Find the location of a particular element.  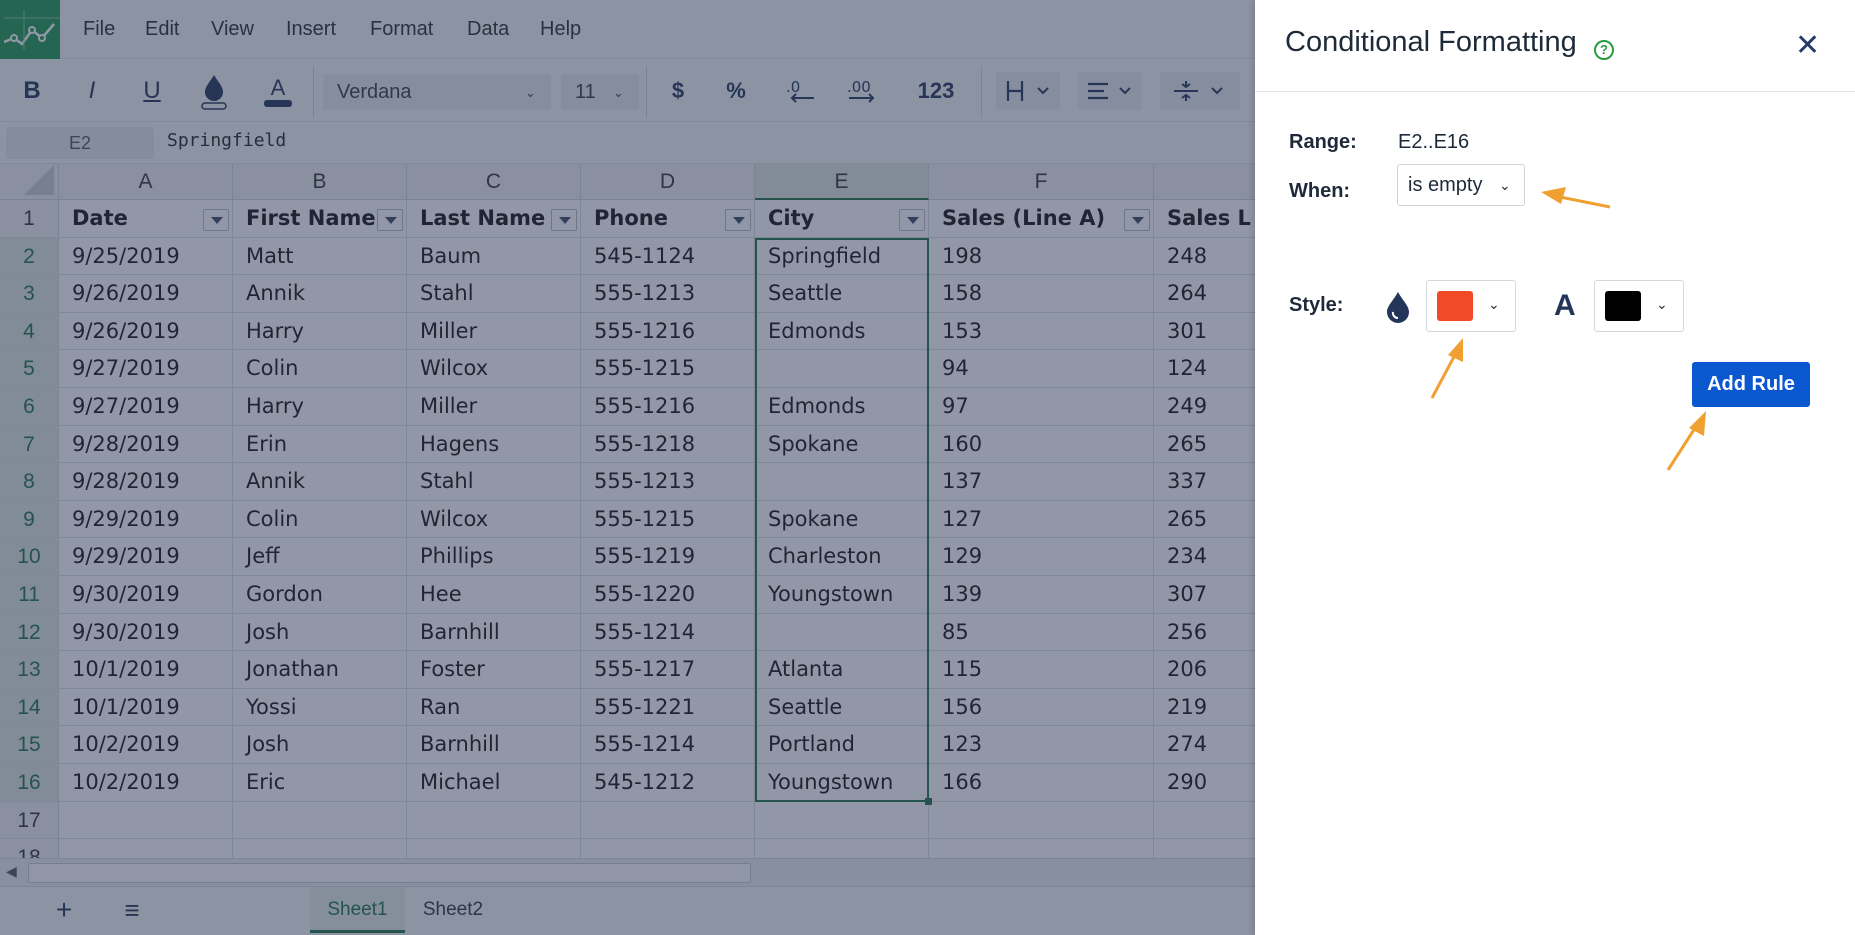

table-cell: Hagens is located at coordinates (494, 444).